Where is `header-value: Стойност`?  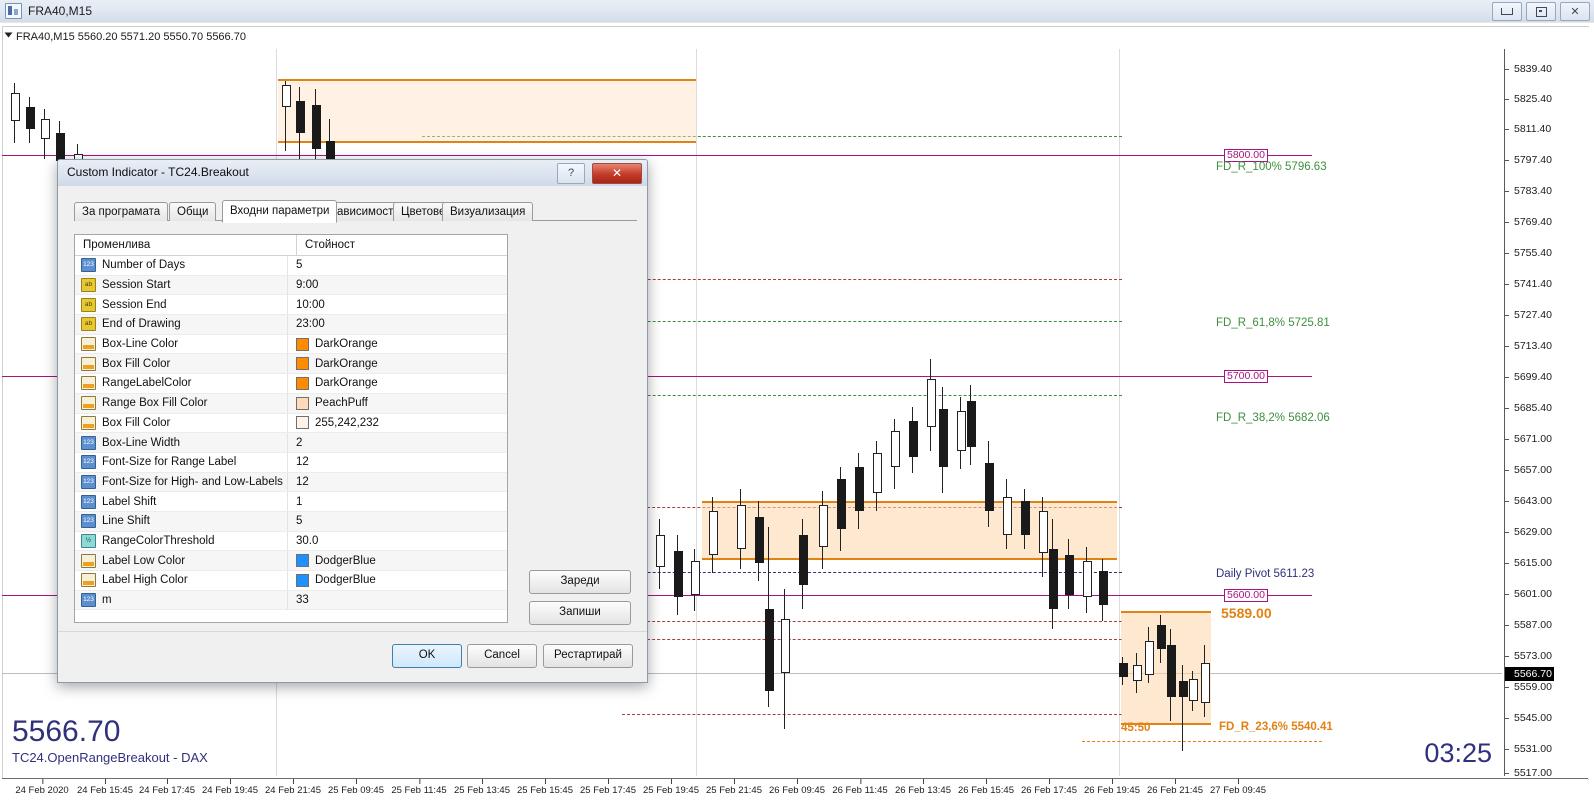 header-value: Стойност is located at coordinates (330, 245).